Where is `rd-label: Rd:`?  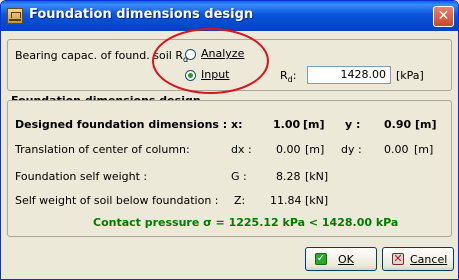
rd-label: Rd: is located at coordinates (288, 77).